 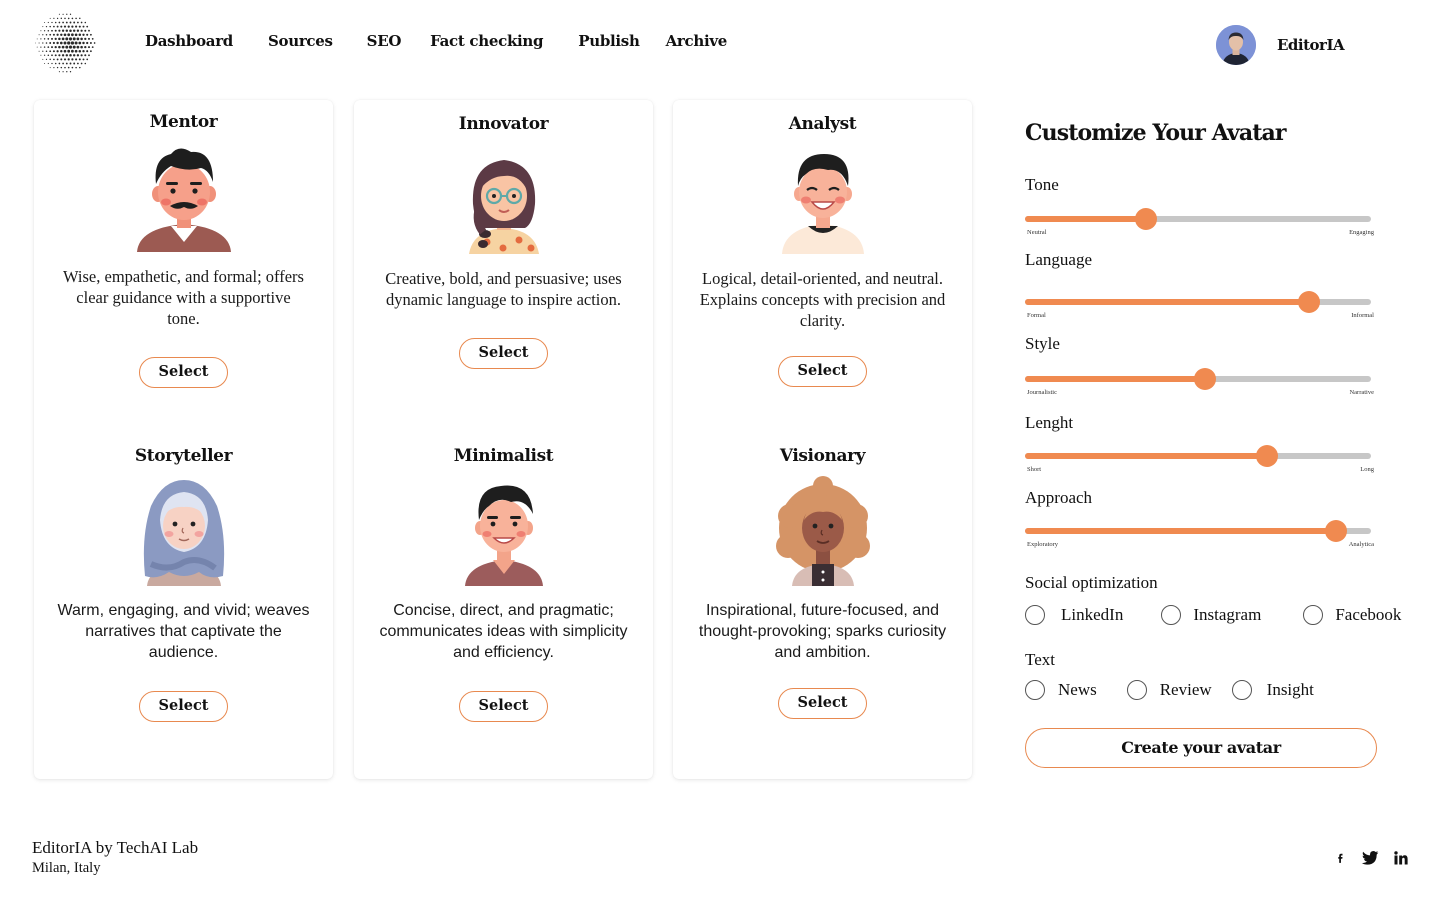 What do you see at coordinates (1361, 544) in the screenshot?
I see `slider-max-label: Analytica` at bounding box center [1361, 544].